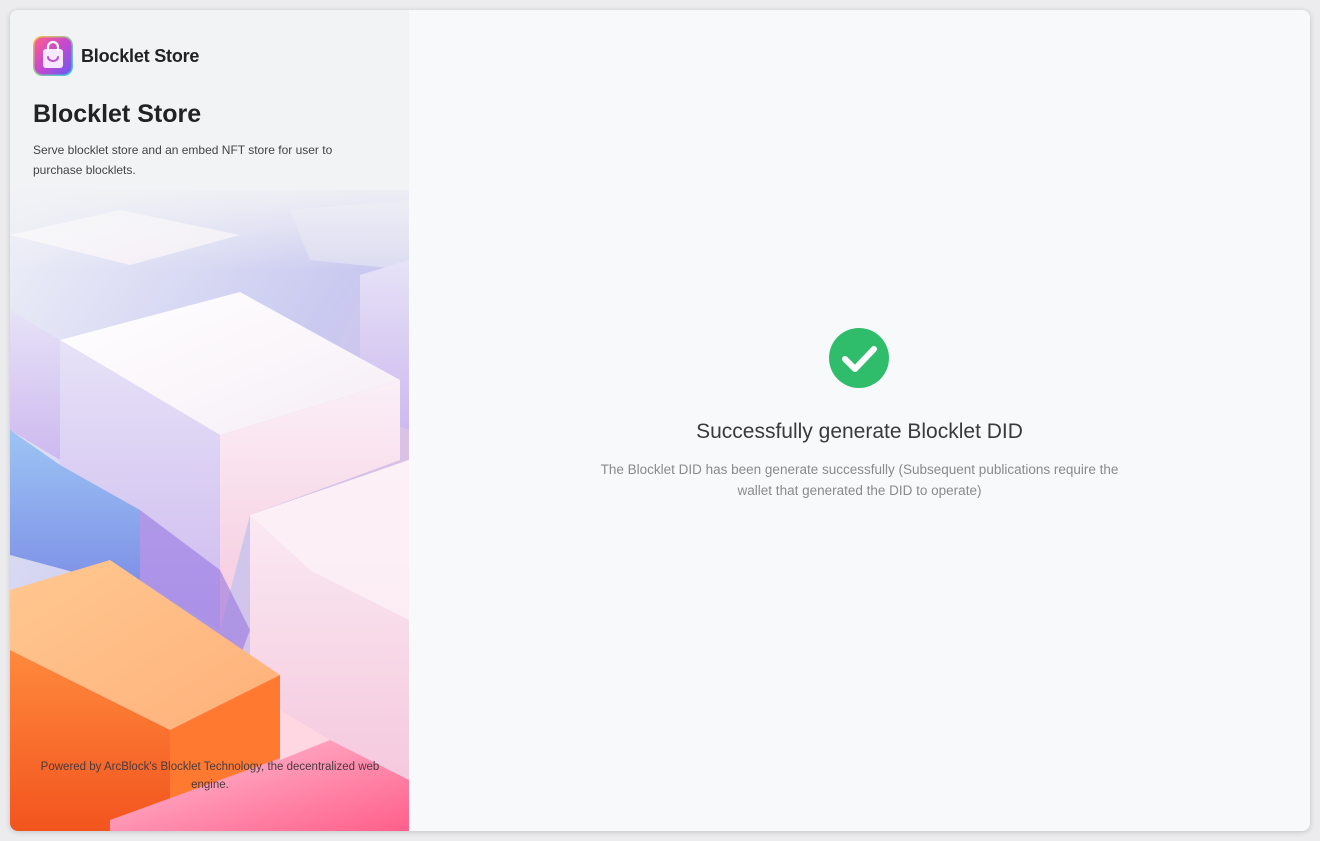  Describe the element at coordinates (140, 55) in the screenshot. I see `brand-name: Blocklet Store` at that location.